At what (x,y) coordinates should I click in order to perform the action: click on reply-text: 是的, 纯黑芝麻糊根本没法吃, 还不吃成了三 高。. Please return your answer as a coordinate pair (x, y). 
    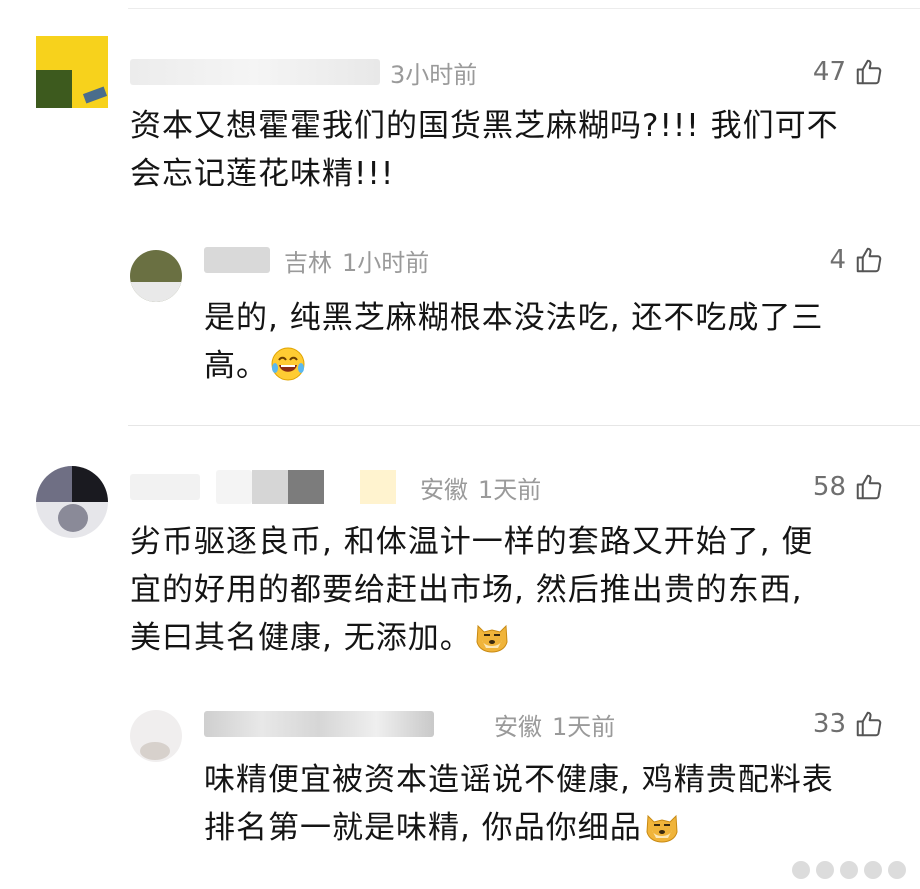
    Looking at the image, I should click on (513, 342).